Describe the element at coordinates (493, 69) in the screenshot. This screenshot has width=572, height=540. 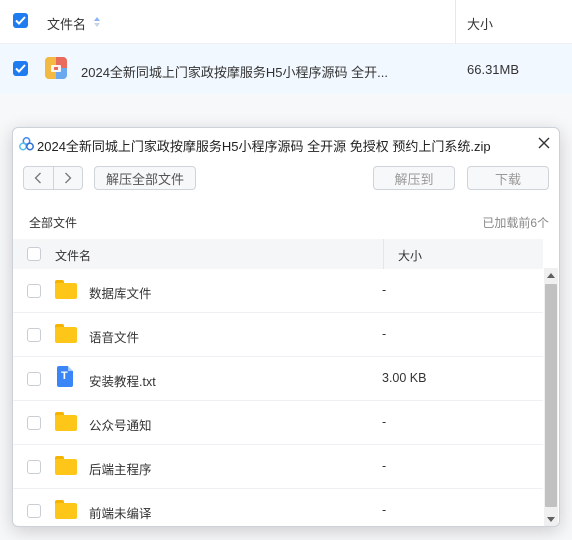
I see `archive-file-size: 66.31MB` at that location.